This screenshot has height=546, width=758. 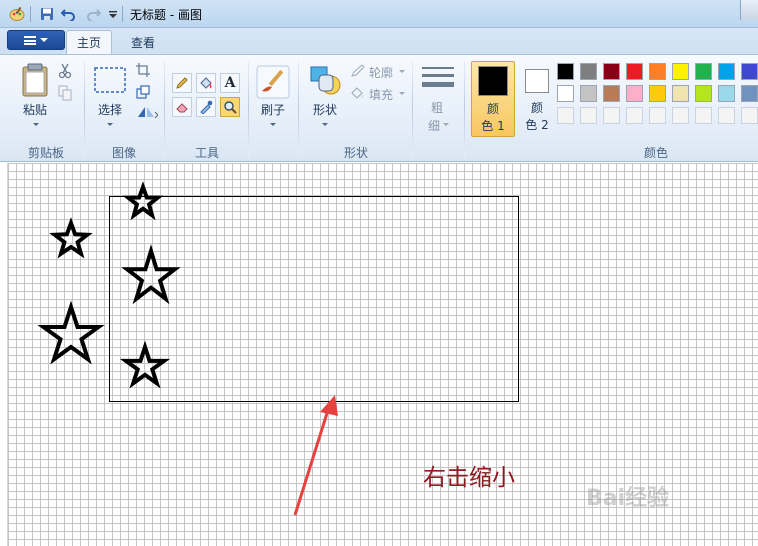 I want to click on arrow-shaft, so click(x=311, y=462).